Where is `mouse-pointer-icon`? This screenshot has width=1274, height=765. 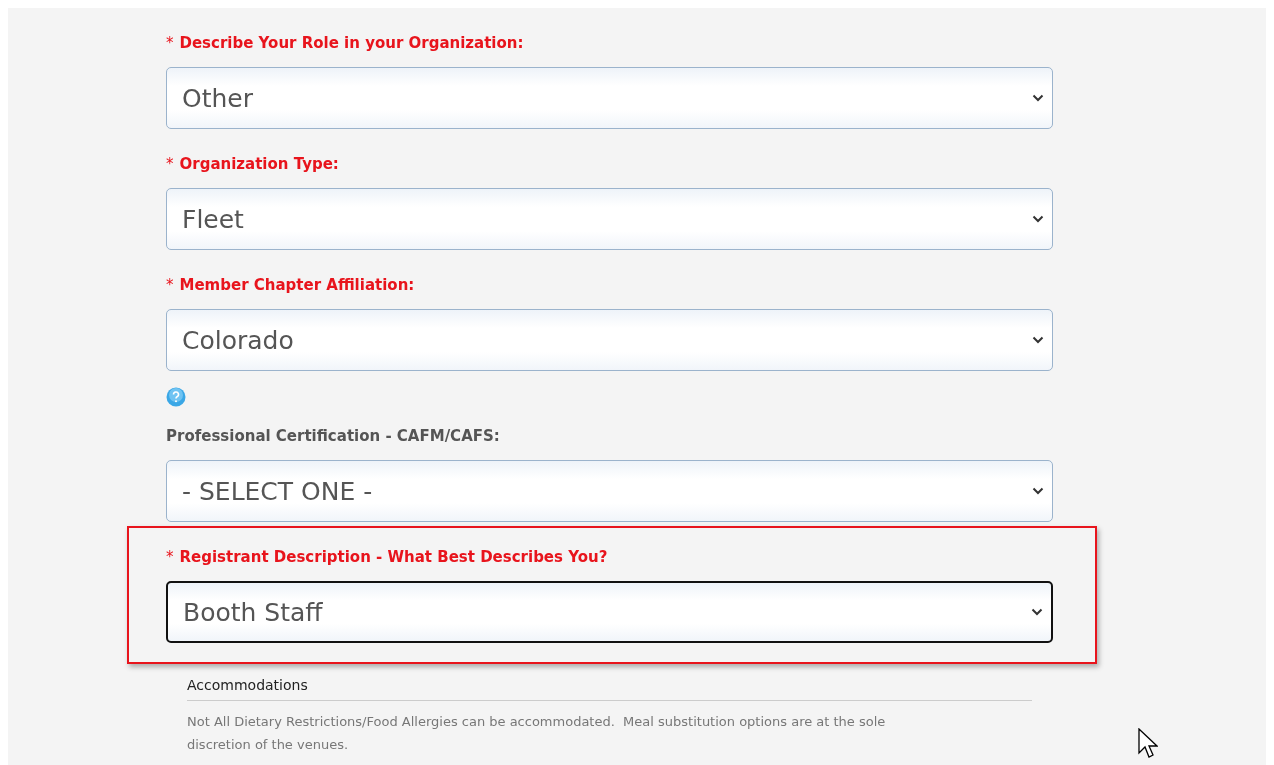
mouse-pointer-icon is located at coordinates (1148, 744).